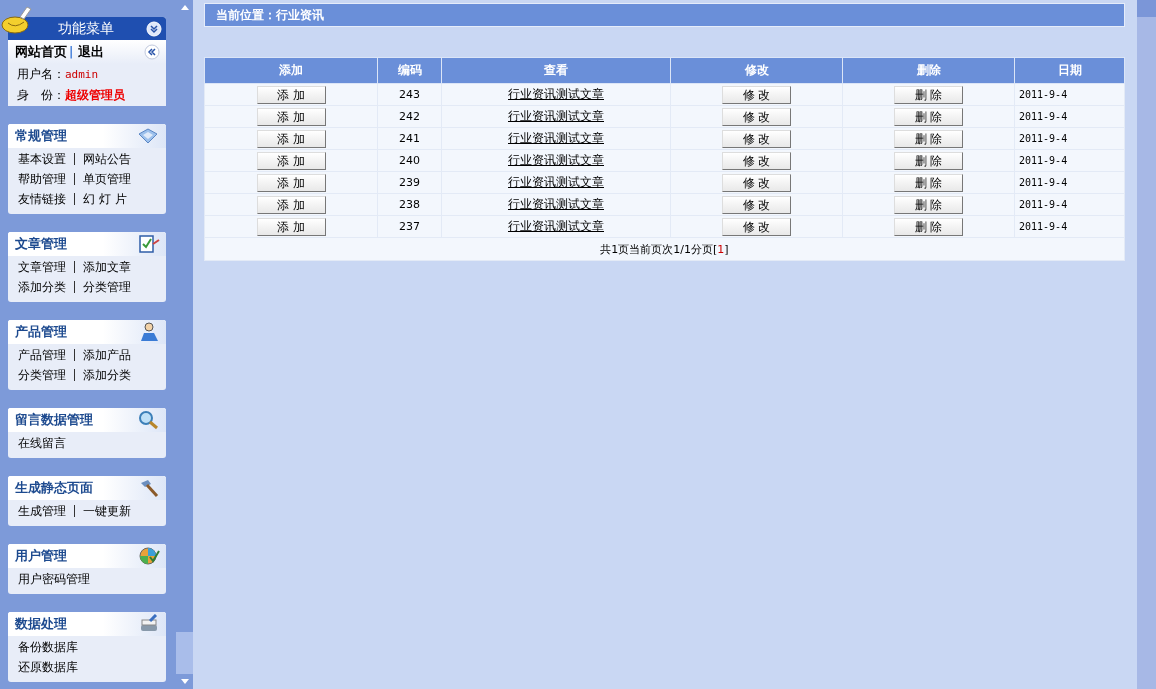 The width and height of the screenshot is (1156, 689). I want to click on logout-link: 退出, so click(91, 52).